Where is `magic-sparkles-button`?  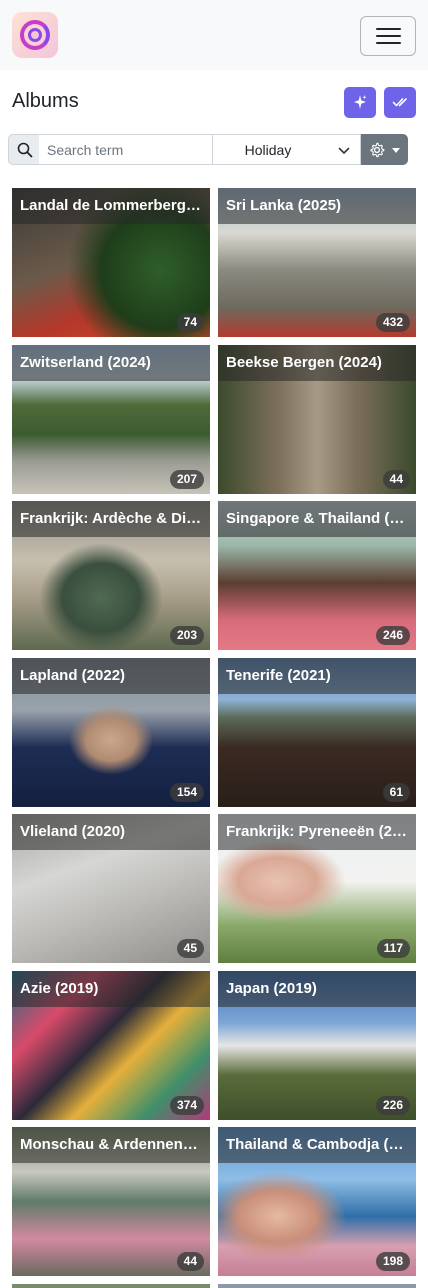
magic-sparkles-button is located at coordinates (360, 102).